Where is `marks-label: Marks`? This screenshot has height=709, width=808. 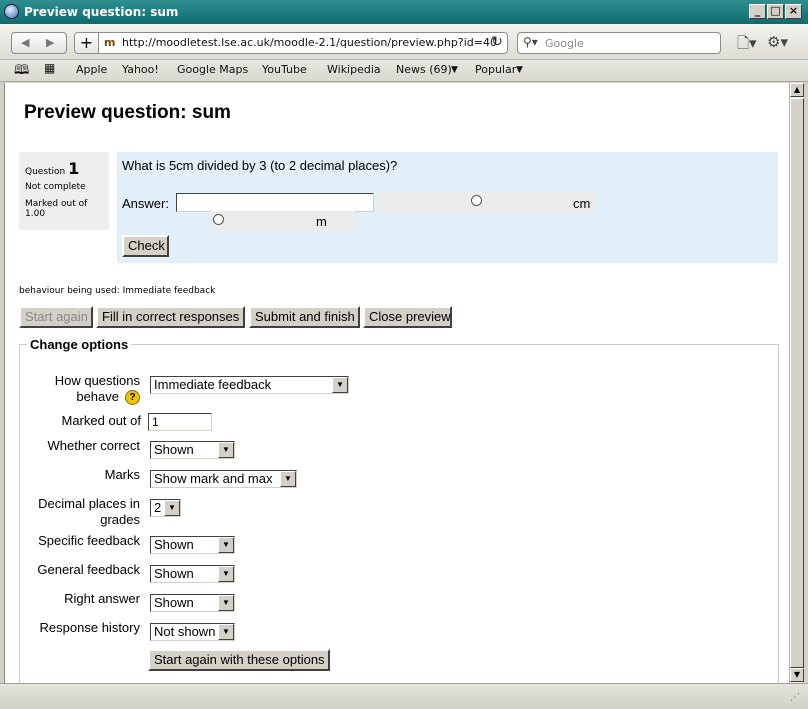 marks-label: Marks is located at coordinates (122, 474).